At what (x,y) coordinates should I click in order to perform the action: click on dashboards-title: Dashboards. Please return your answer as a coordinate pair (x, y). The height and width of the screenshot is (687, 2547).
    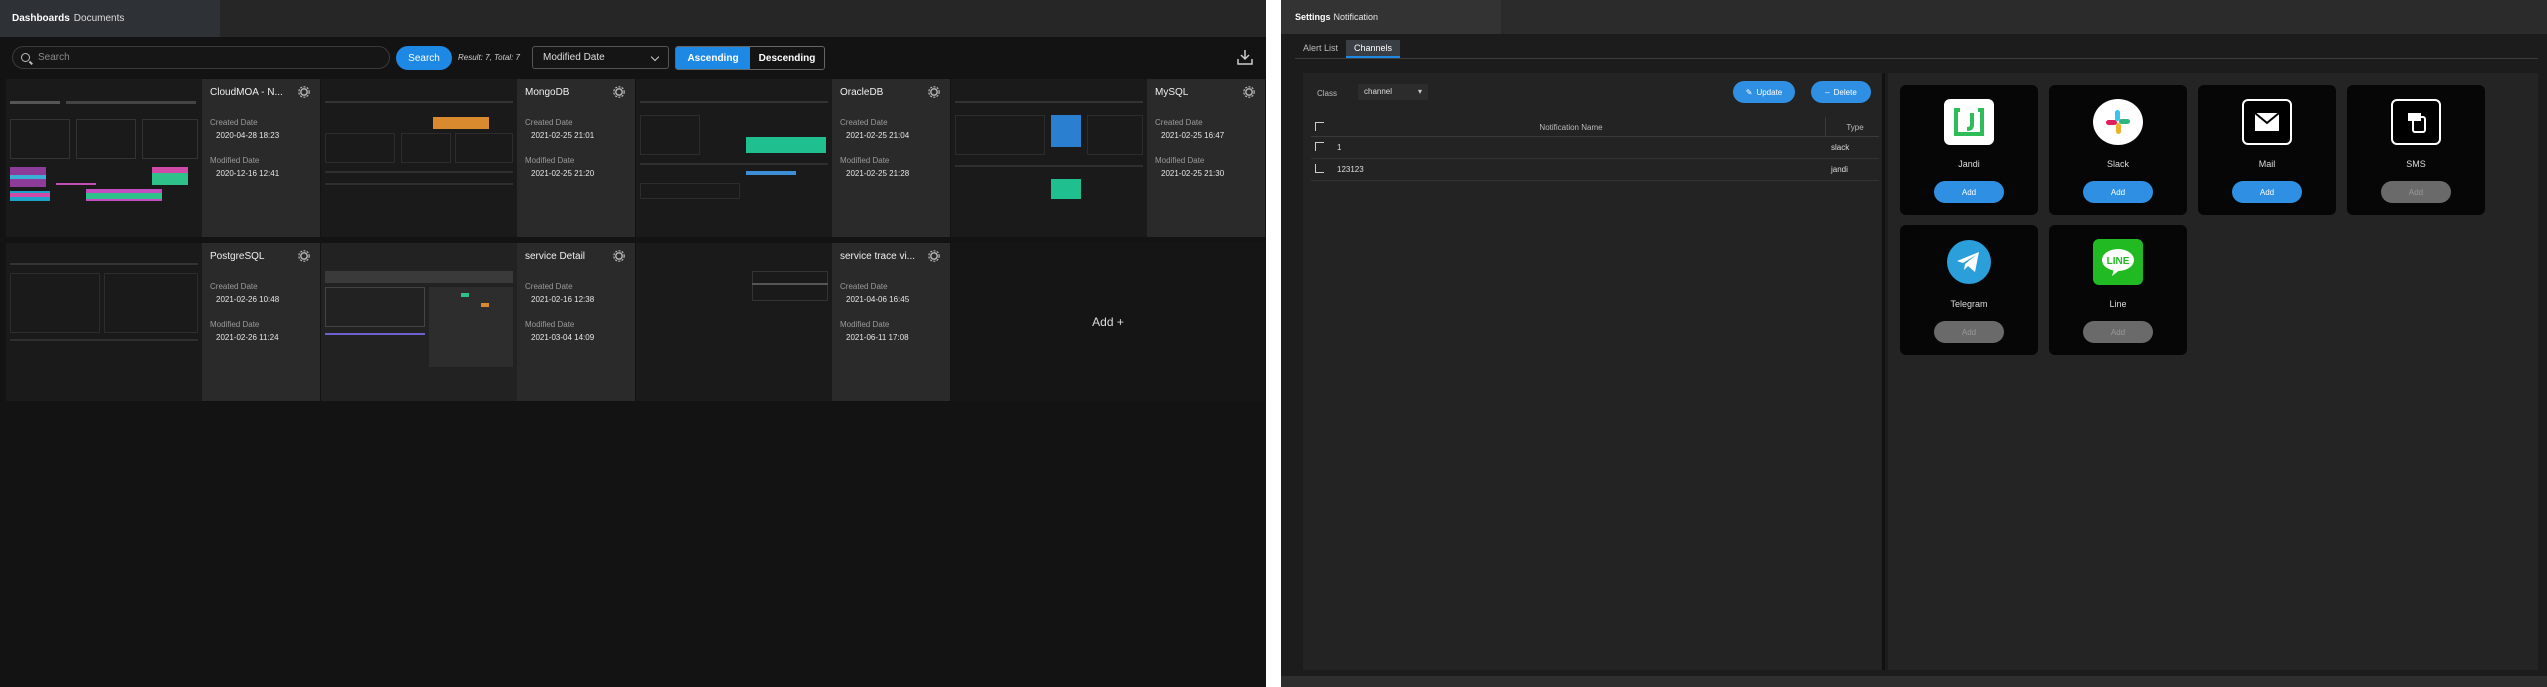
    Looking at the image, I should click on (41, 18).